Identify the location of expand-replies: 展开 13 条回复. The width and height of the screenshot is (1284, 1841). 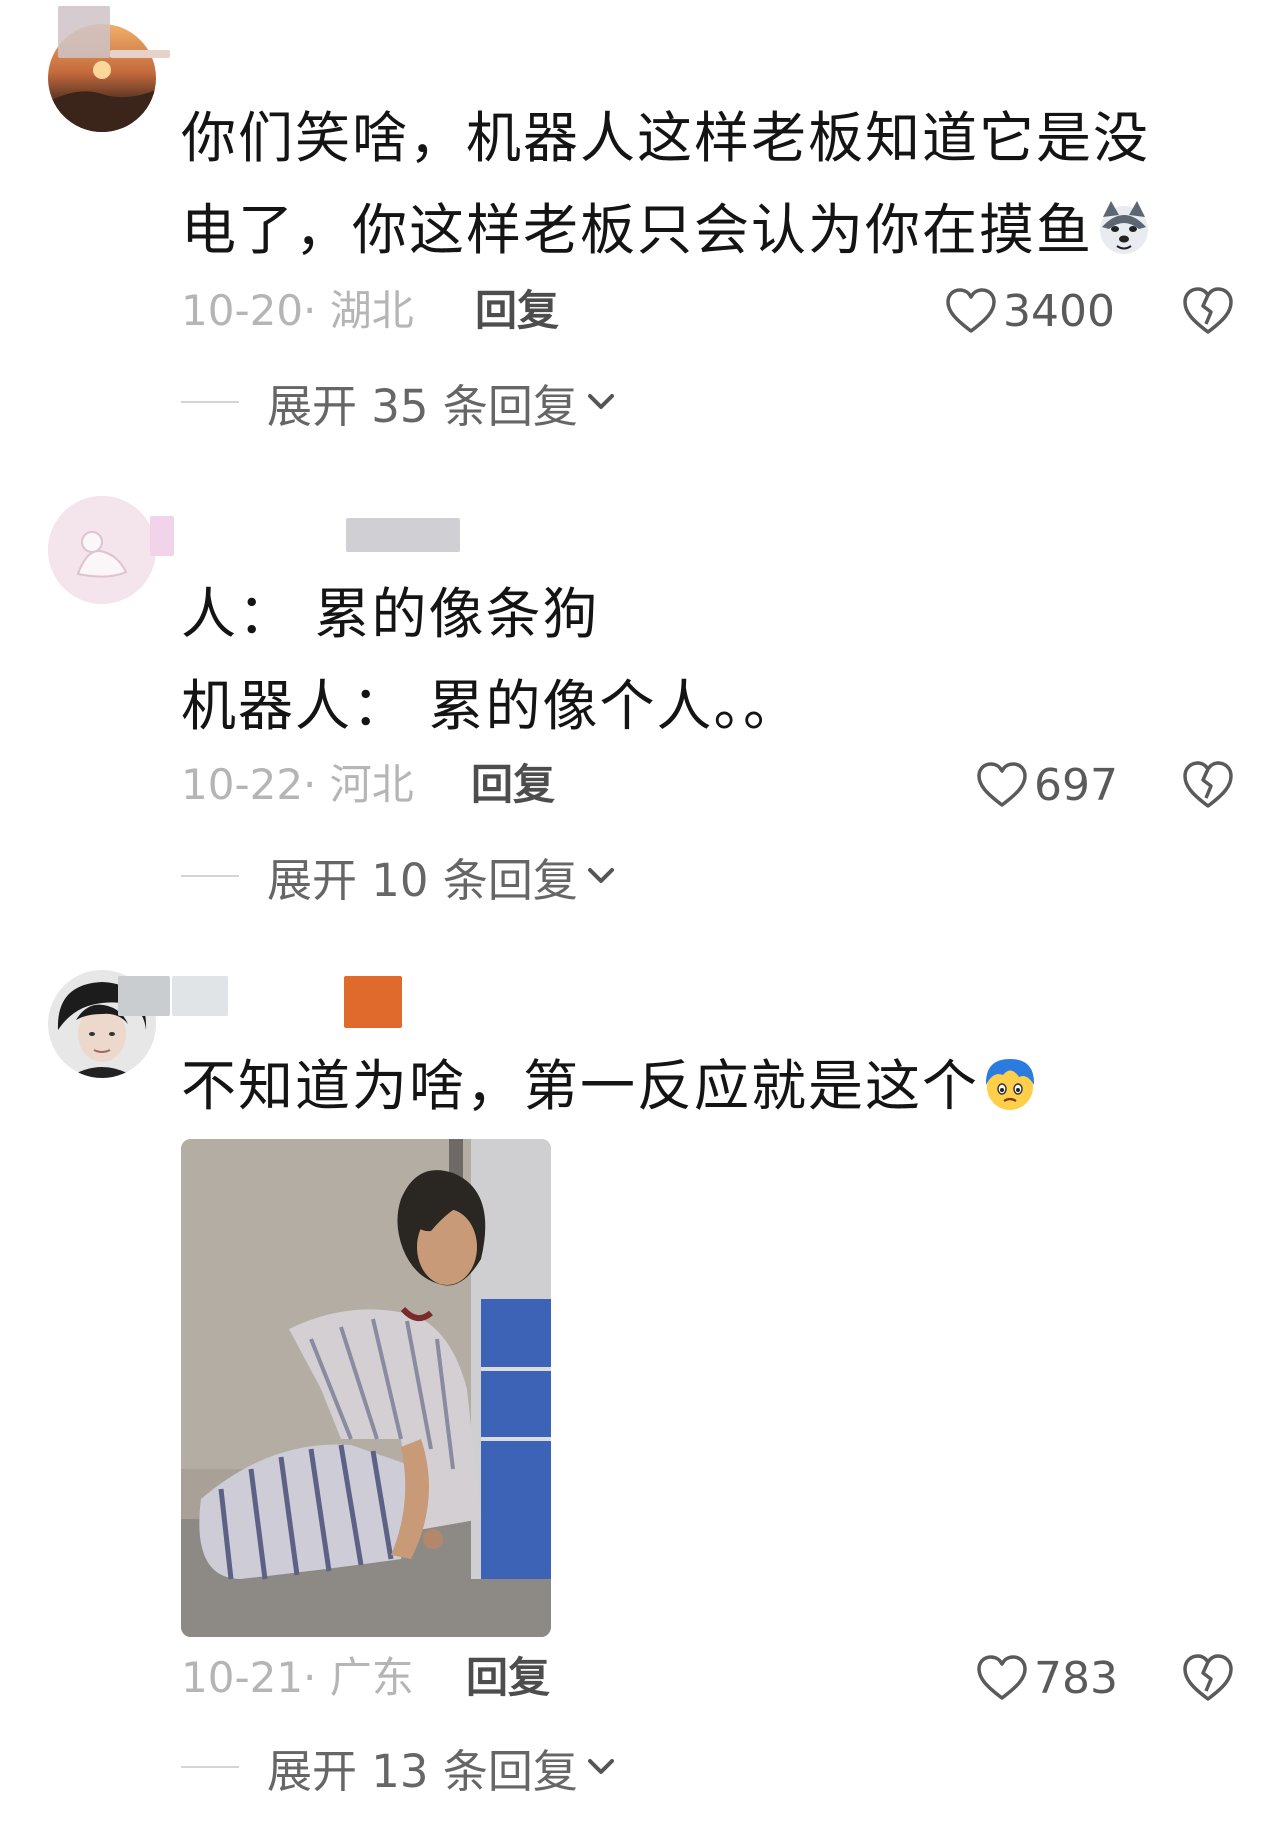
(398, 1767).